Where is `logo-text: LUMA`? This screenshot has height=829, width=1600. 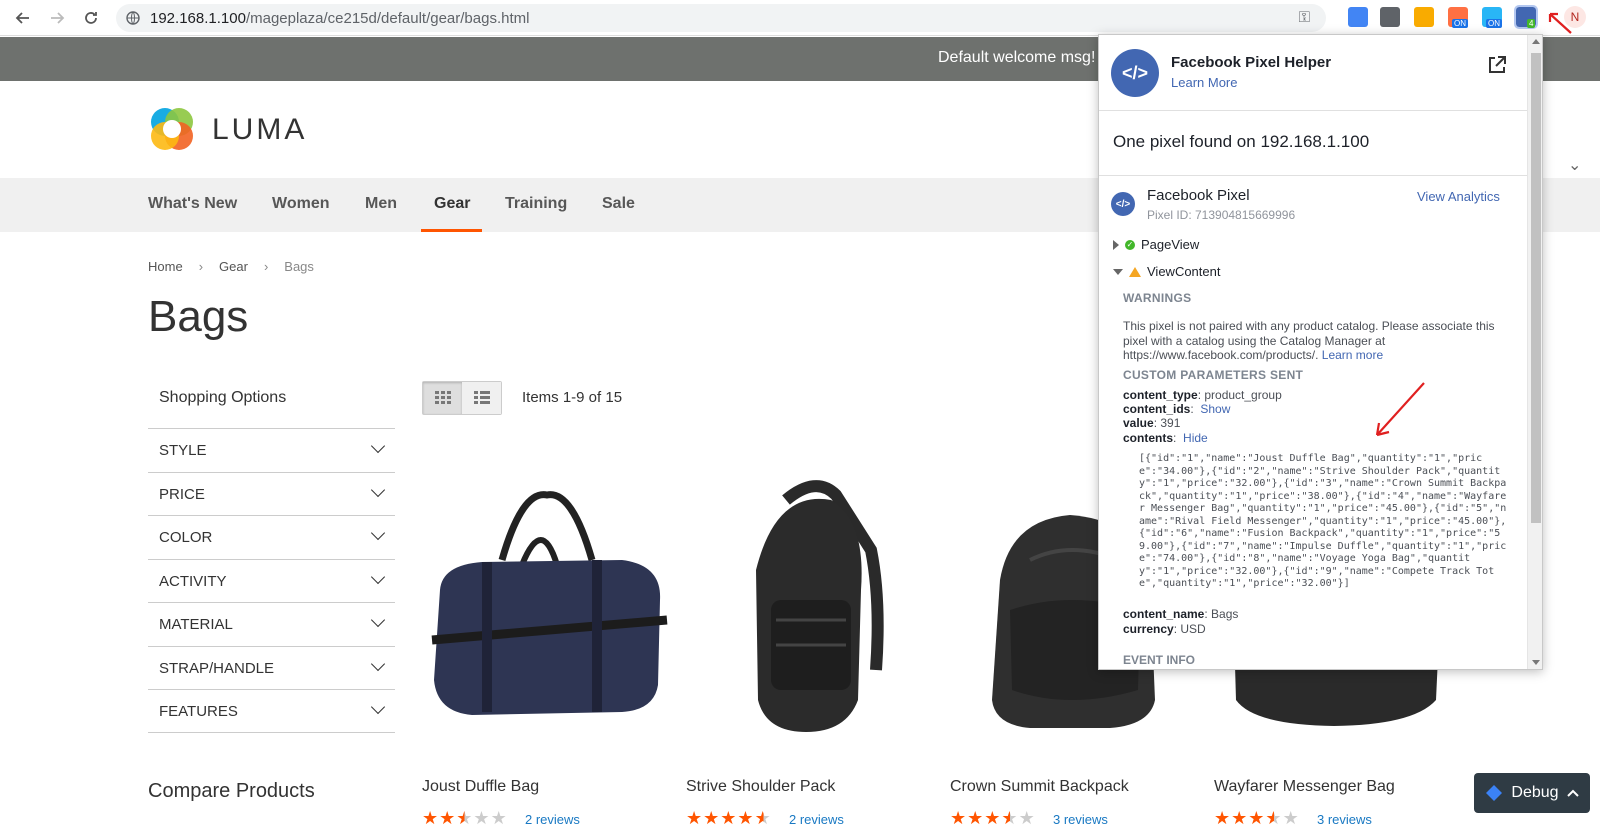
logo-text: LUMA is located at coordinates (259, 130).